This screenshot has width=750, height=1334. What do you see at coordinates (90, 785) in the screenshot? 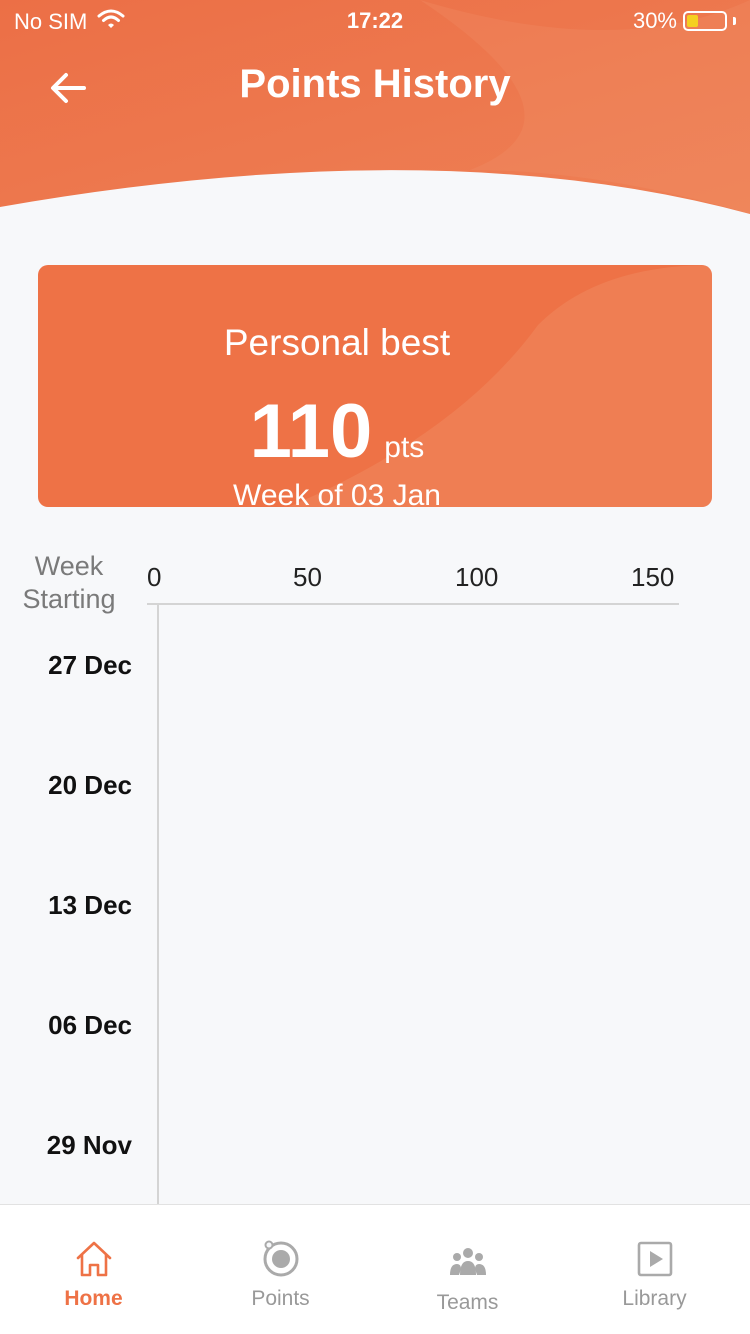
I see `y-tick-label: 20 Dec` at bounding box center [90, 785].